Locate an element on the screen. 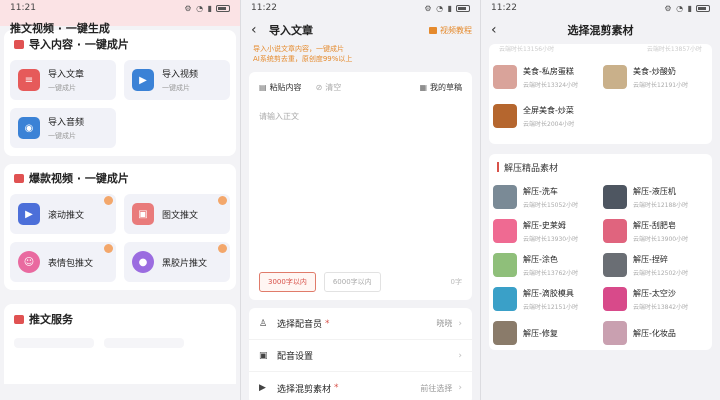 The image size is (720, 400). item-duration: 云端时长13857小时 is located at coordinates (674, 49).